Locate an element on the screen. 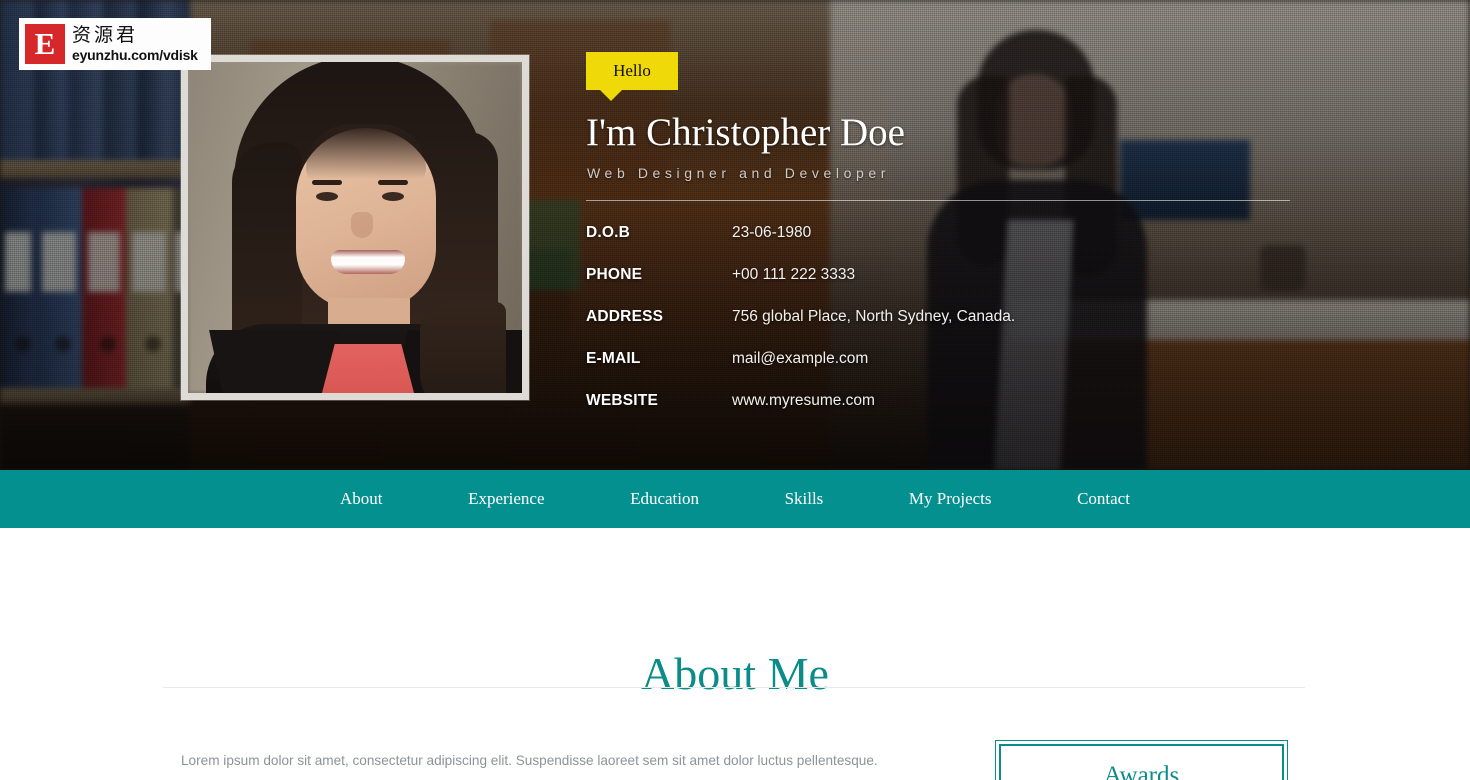 The height and width of the screenshot is (780, 1470). nav-item-skills: Skills is located at coordinates (804, 499).